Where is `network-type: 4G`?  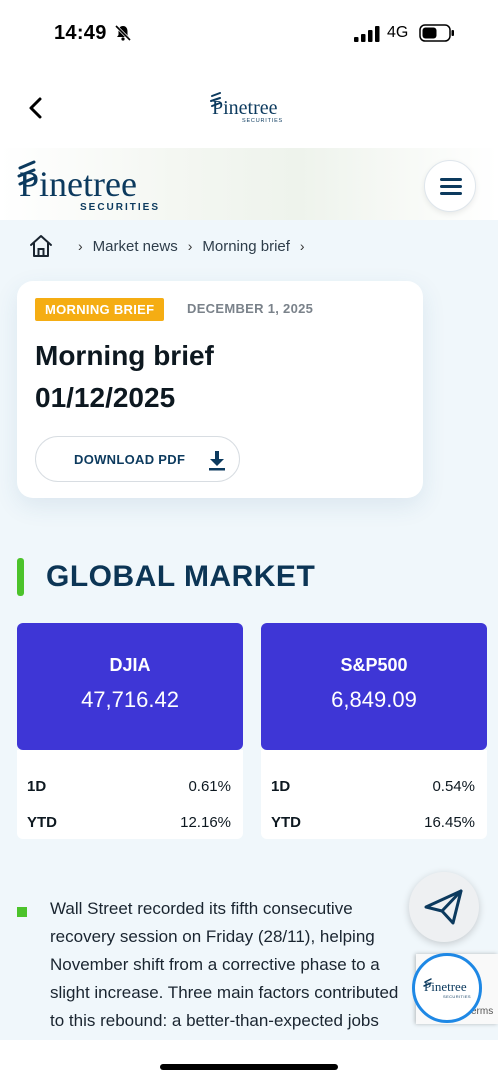 network-type: 4G is located at coordinates (398, 32).